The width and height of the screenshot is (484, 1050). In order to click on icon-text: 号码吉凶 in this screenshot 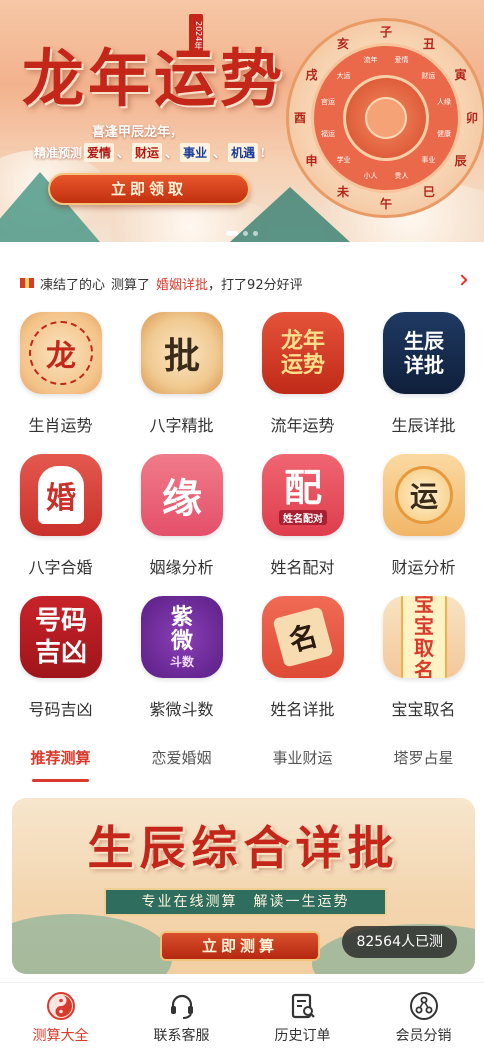, I will do `click(60, 637)`.